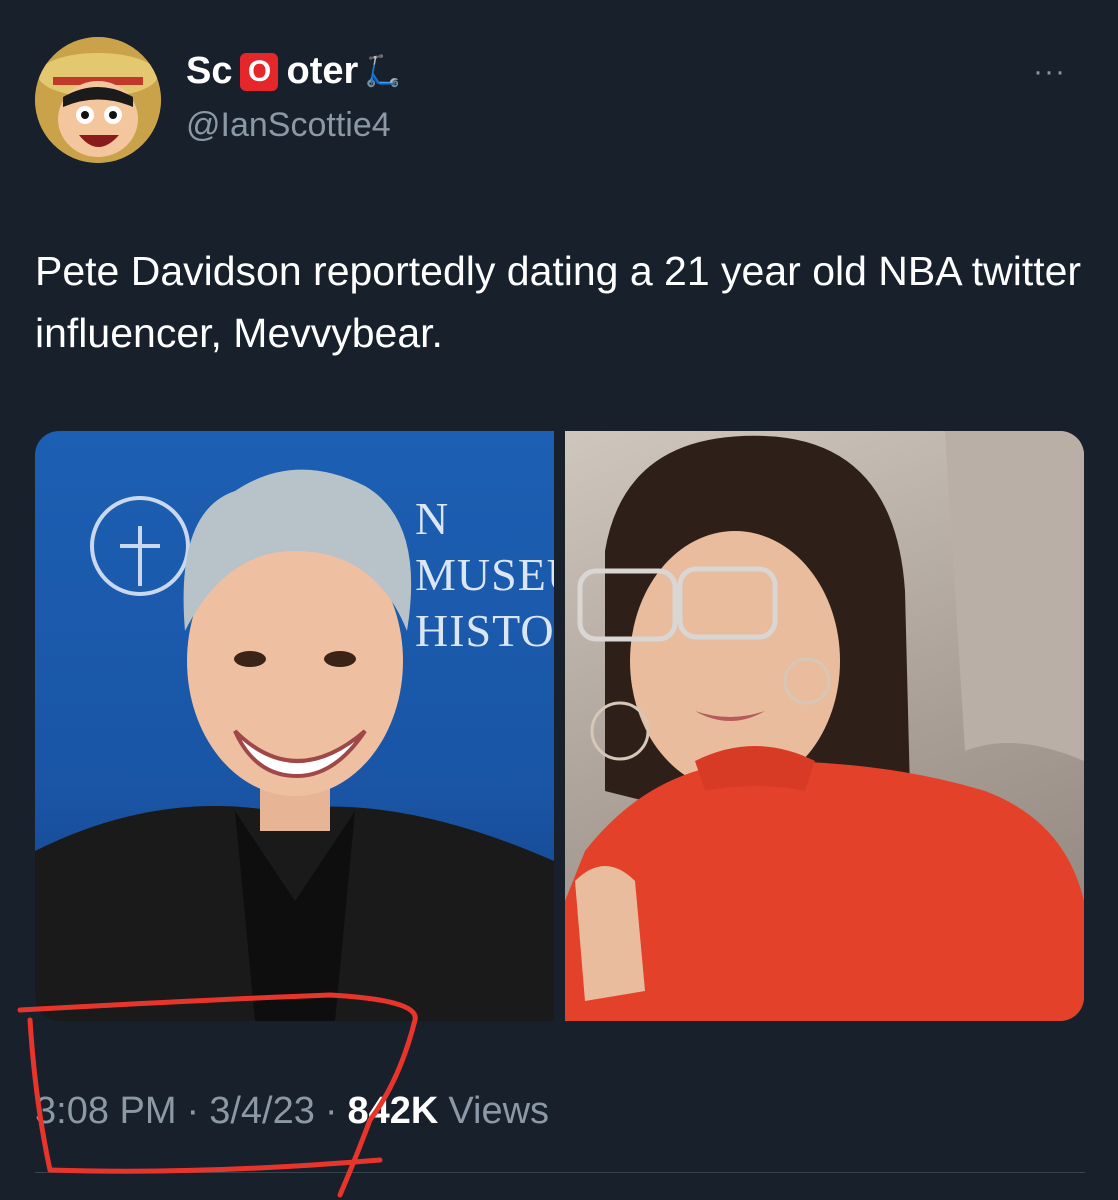  I want to click on avatar-image, so click(98, 100).